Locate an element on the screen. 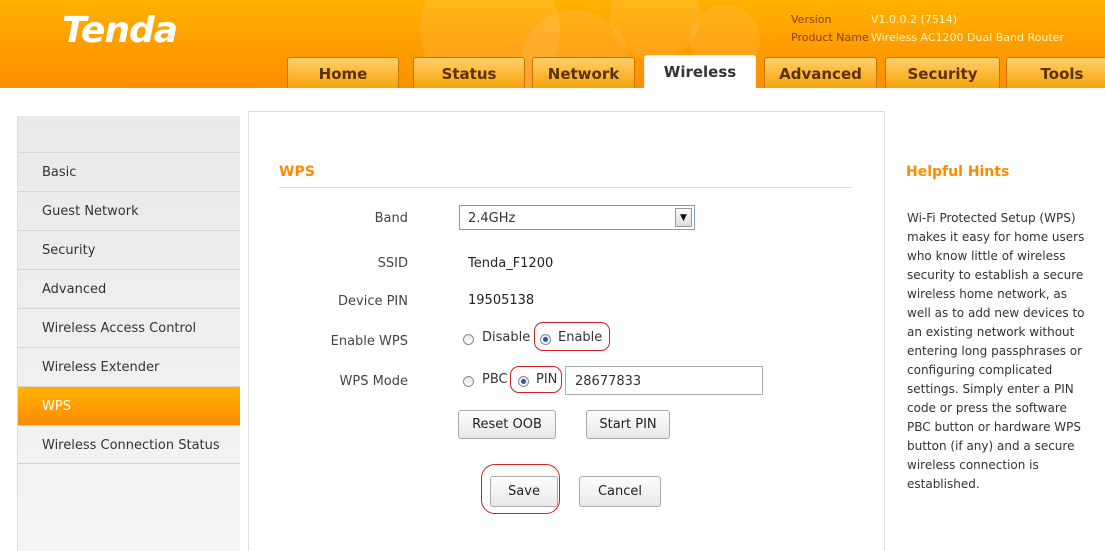 The height and width of the screenshot is (551, 1105). save-highlight is located at coordinates (520, 489).